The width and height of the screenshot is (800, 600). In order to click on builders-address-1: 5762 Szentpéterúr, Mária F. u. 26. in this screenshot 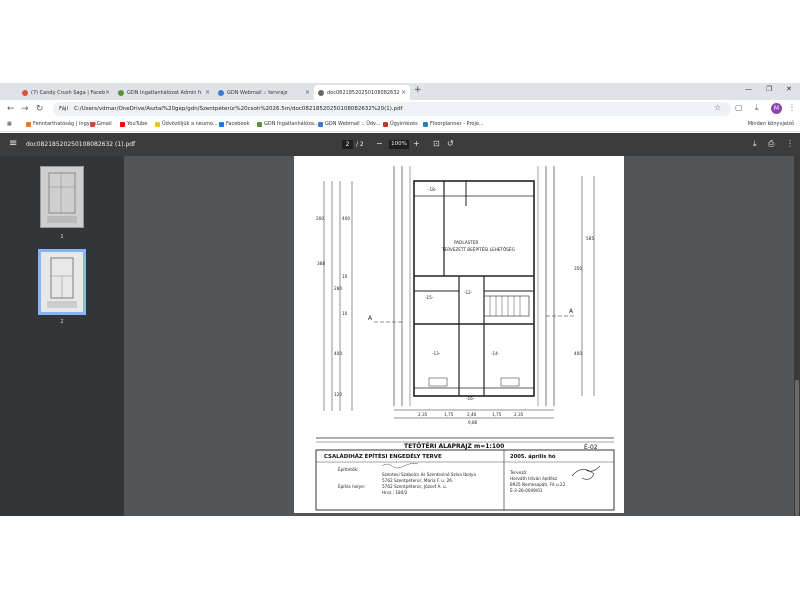, I will do `click(418, 480)`.